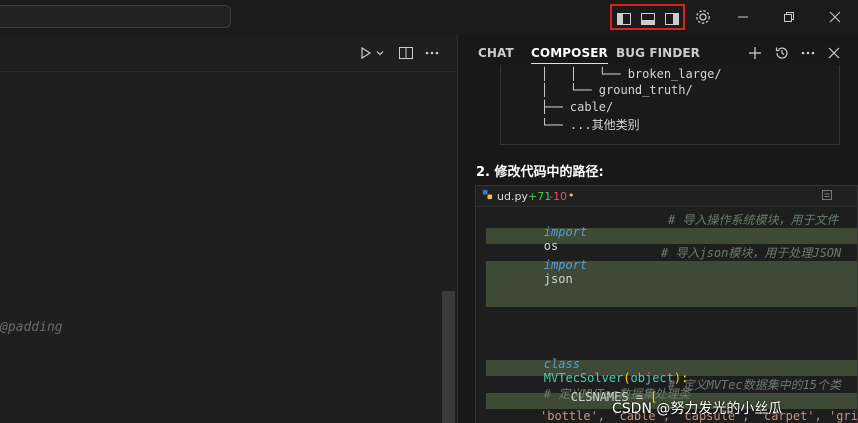  What do you see at coordinates (540, 172) in the screenshot?
I see `step-heading: 2. 修改代码中的路径:` at bounding box center [540, 172].